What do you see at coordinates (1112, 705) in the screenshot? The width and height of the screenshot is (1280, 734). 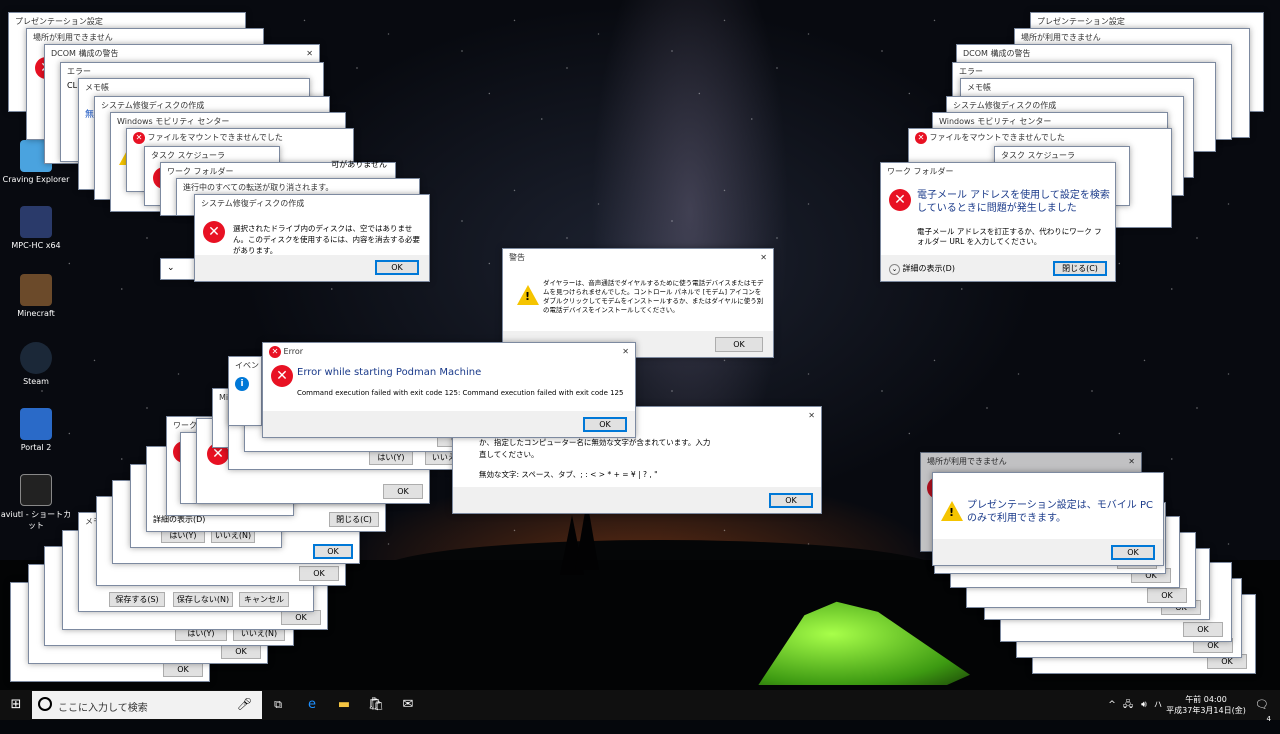 I see `chevron-up-icon: ^` at bounding box center [1112, 705].